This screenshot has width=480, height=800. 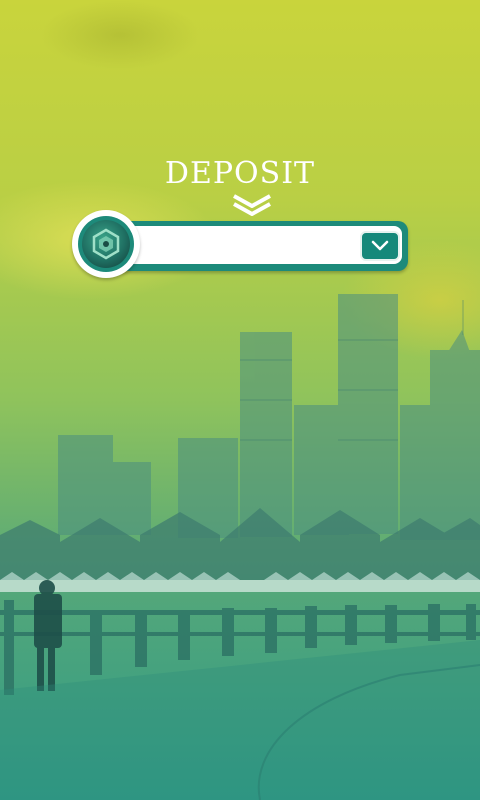 I want to click on coin-logo-icon, so click(x=106, y=244).